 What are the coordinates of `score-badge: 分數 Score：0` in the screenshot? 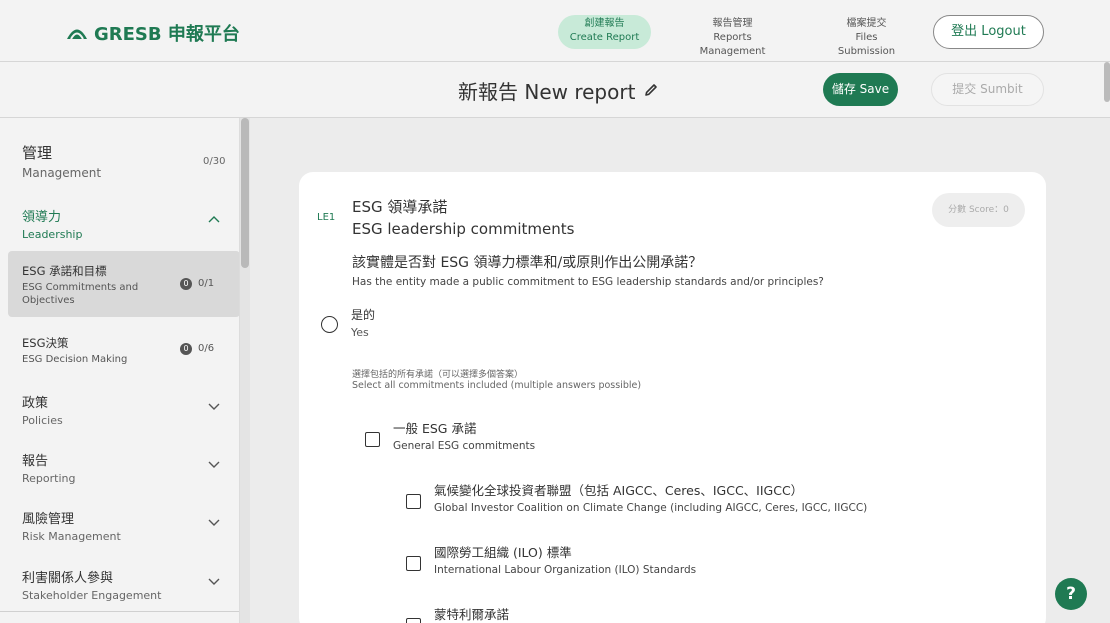 It's located at (978, 210).